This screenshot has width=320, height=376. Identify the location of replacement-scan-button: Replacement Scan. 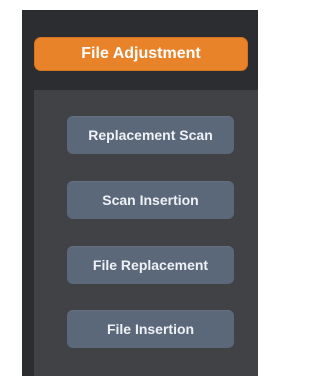
(150, 135).